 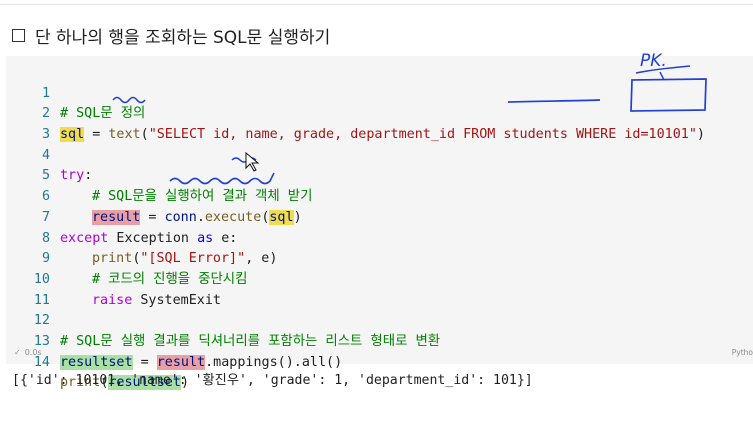 I want to click on cell-language: Pytho, so click(x=742, y=352).